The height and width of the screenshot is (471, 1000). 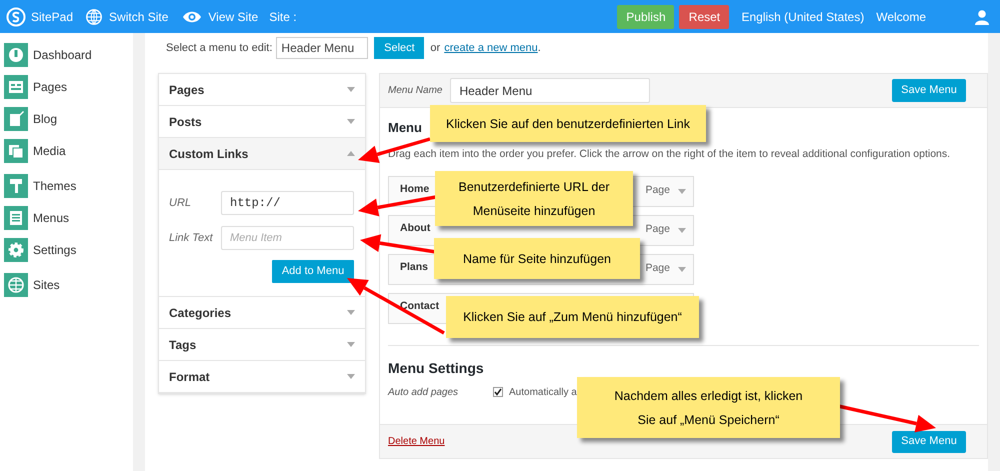 I want to click on callout-tooltip: Klicken Sie auf „Zum Menü hinzufügen“, so click(x=572, y=317).